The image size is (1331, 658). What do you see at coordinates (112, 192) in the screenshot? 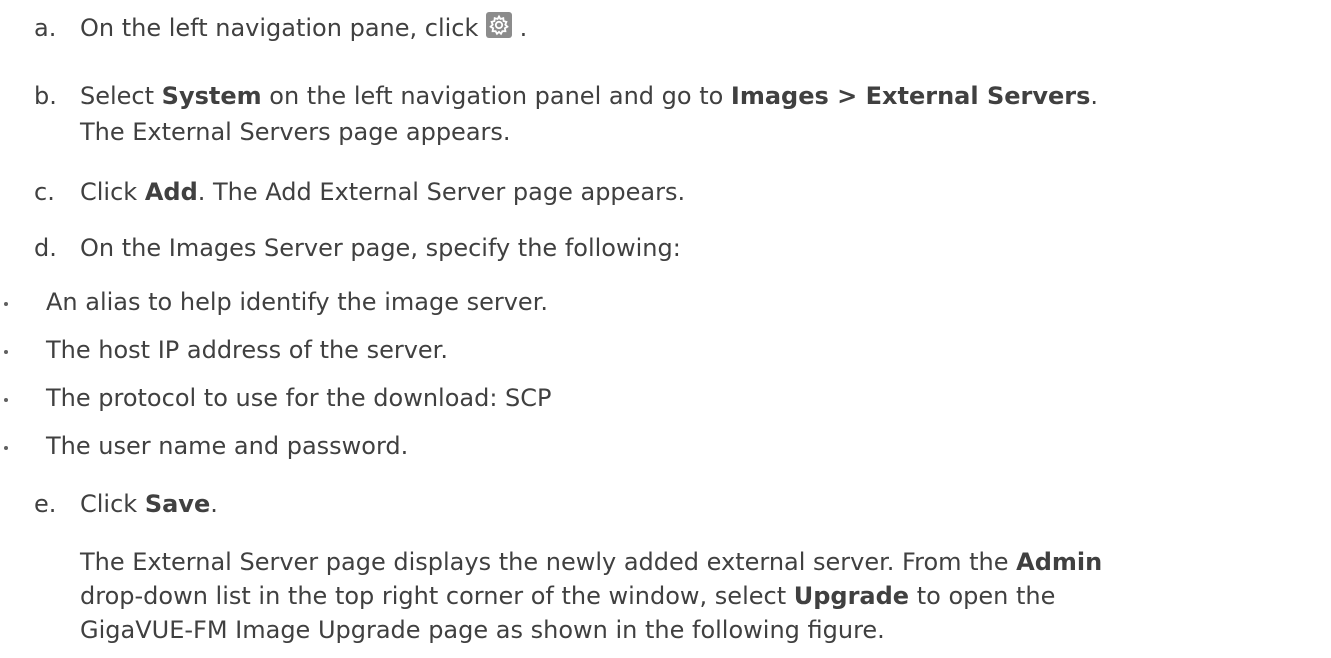
I see `step-c-pre: Click` at bounding box center [112, 192].